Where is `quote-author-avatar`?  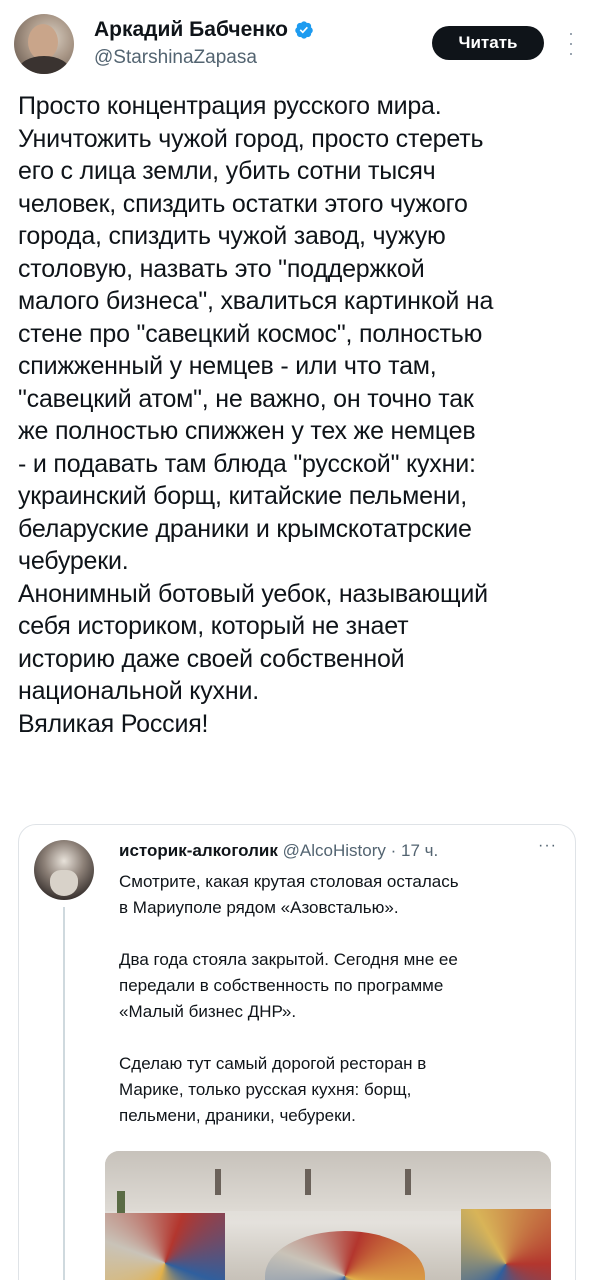 quote-author-avatar is located at coordinates (64, 870).